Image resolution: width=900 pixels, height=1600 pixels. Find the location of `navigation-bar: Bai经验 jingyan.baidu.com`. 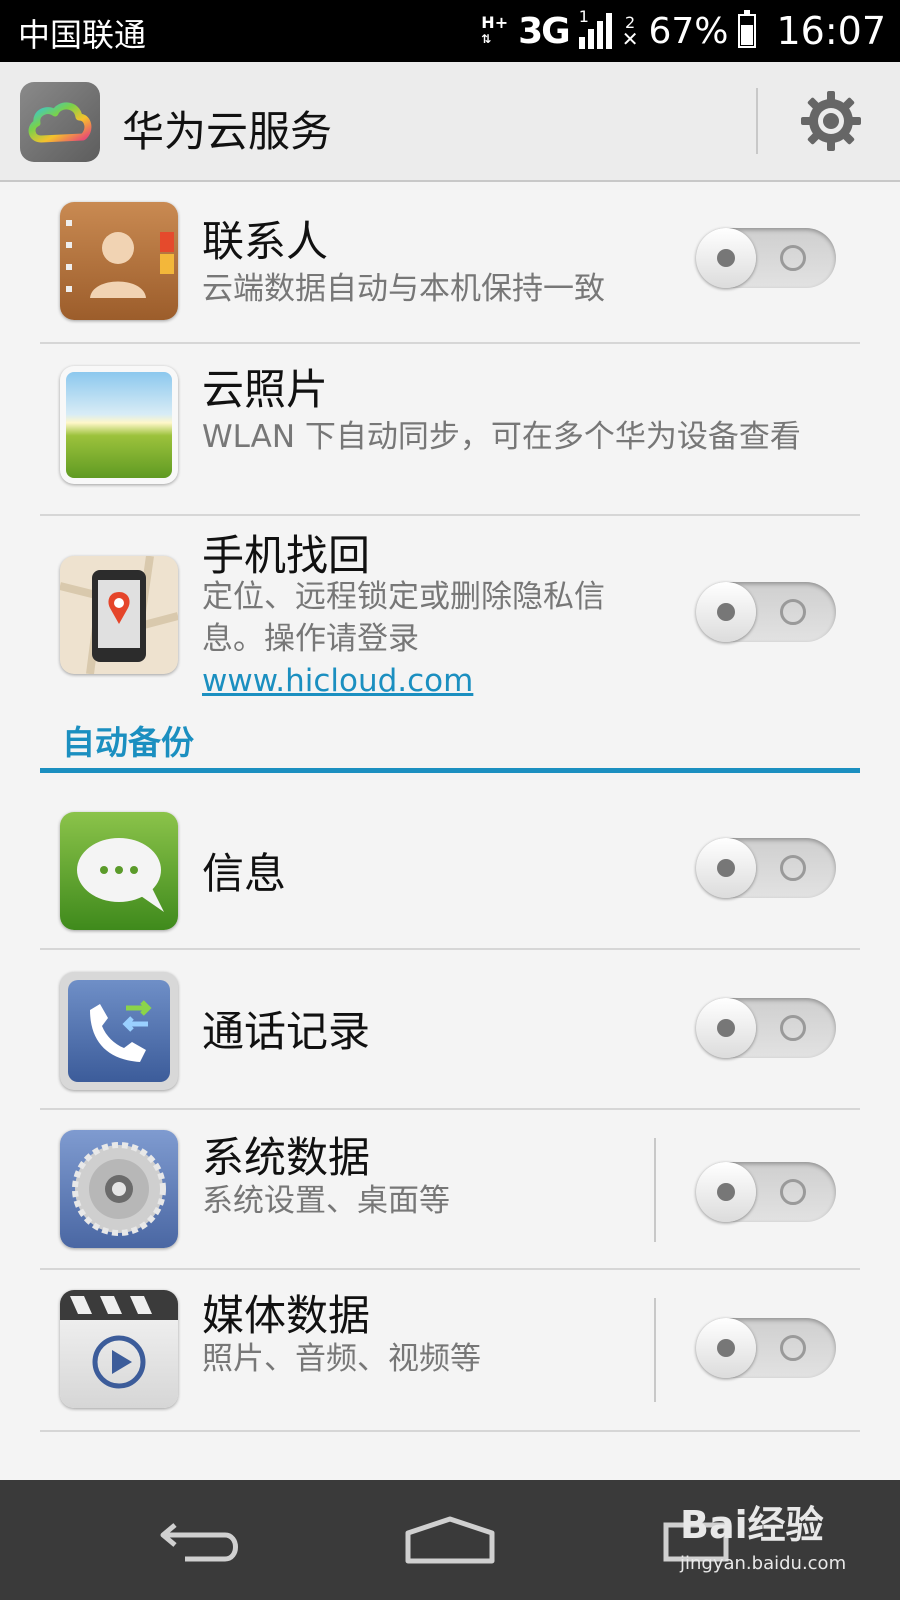

navigation-bar: Bai经验 jingyan.baidu.com is located at coordinates (450, 1540).